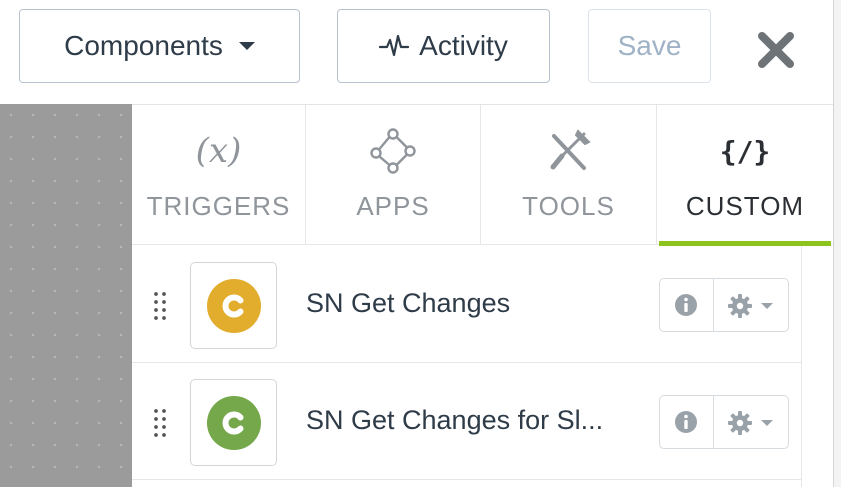 The image size is (841, 487). I want to click on activity-button: Activity, so click(443, 46).